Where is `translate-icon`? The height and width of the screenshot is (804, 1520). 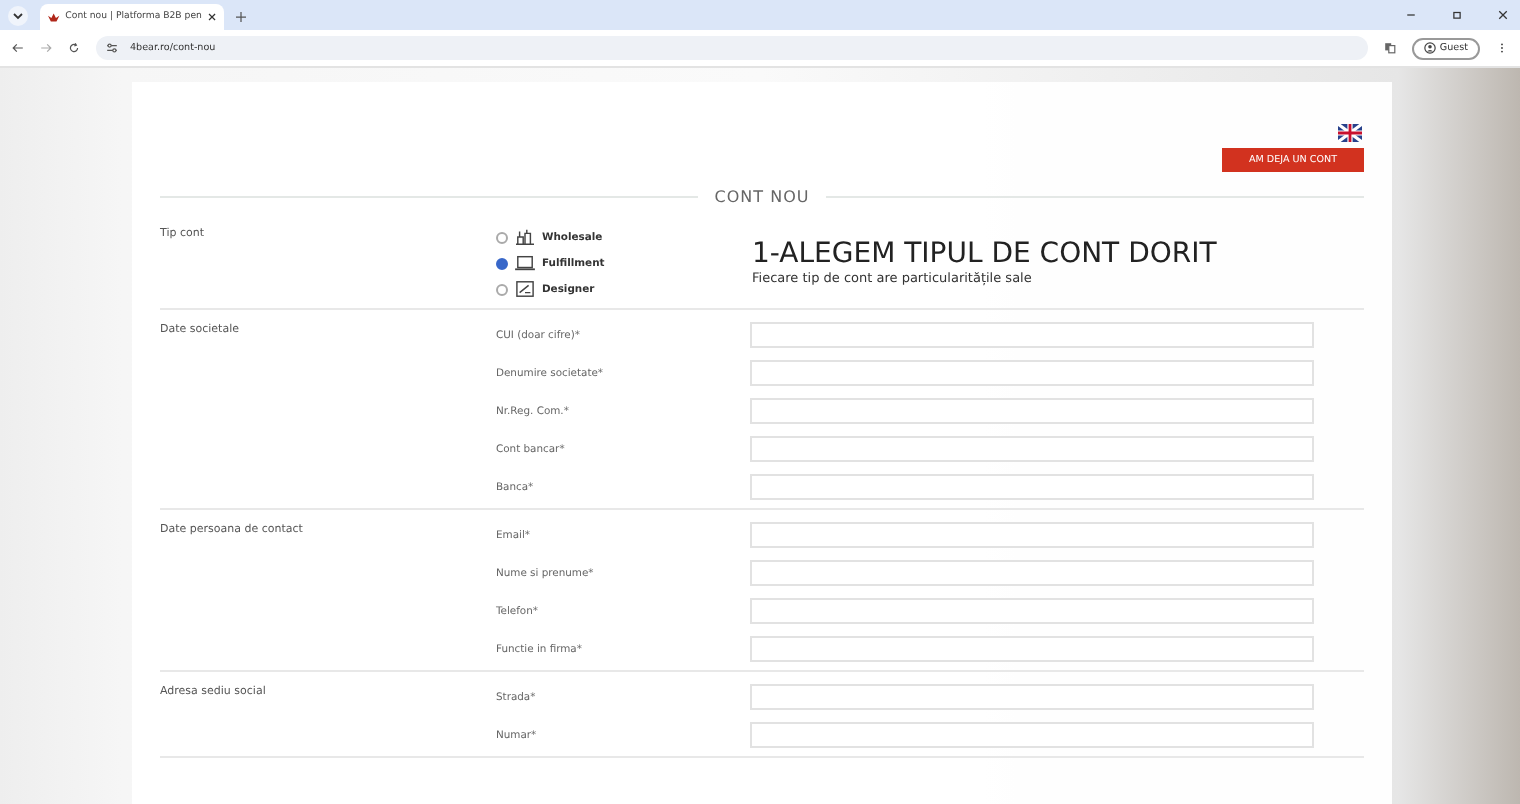 translate-icon is located at coordinates (1389, 48).